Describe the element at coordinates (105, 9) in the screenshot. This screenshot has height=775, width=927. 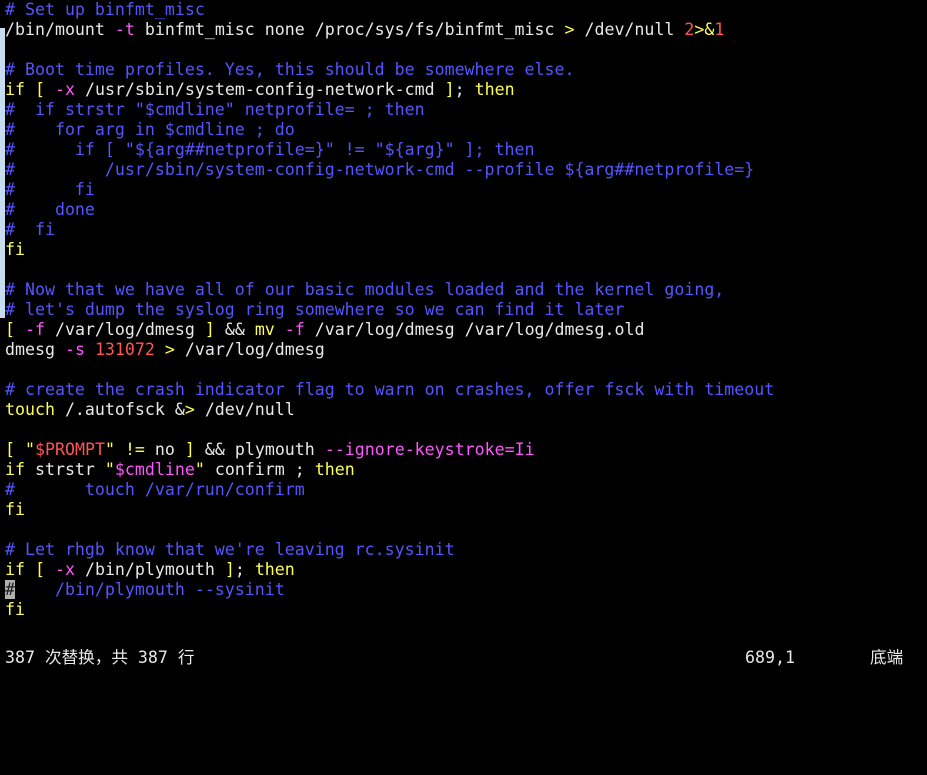
I see `code-span: # Set up binfmt_misc` at that location.